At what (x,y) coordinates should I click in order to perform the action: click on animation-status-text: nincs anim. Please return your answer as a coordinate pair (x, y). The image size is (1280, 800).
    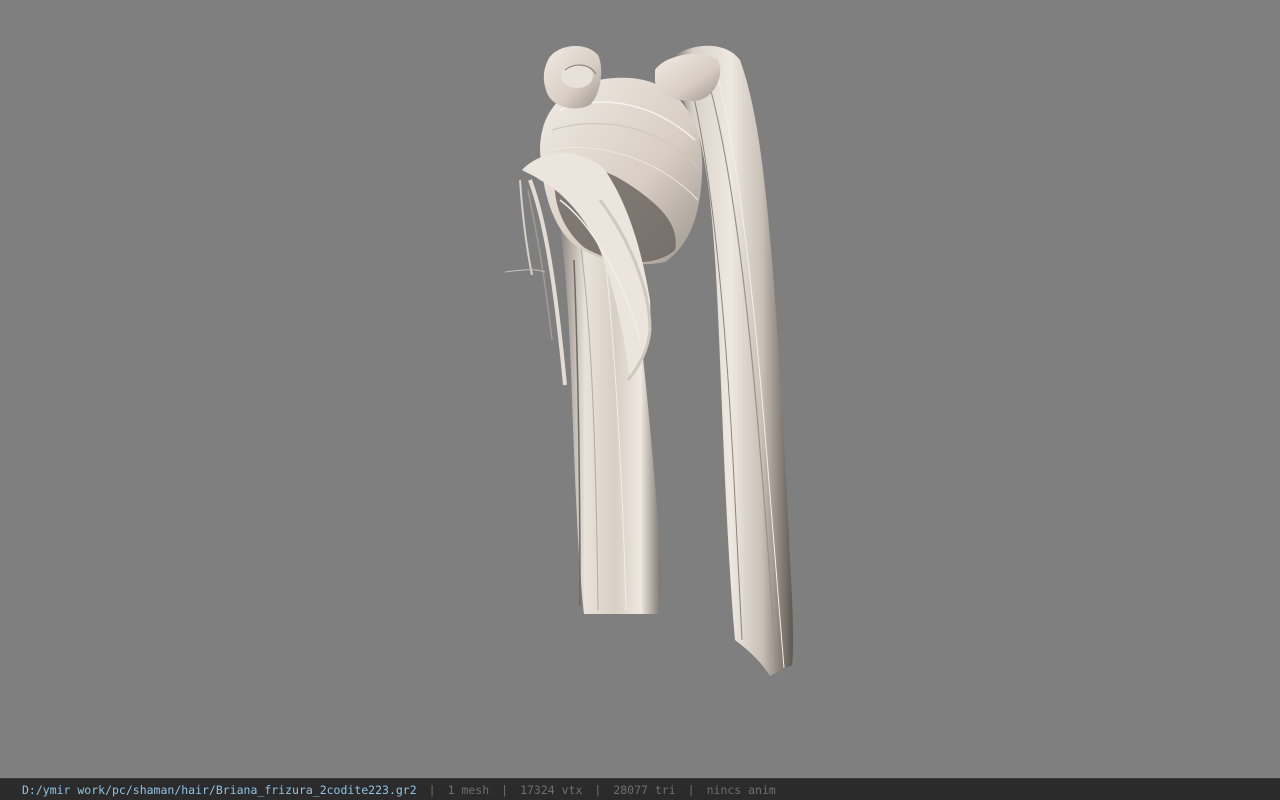
    Looking at the image, I should click on (741, 789).